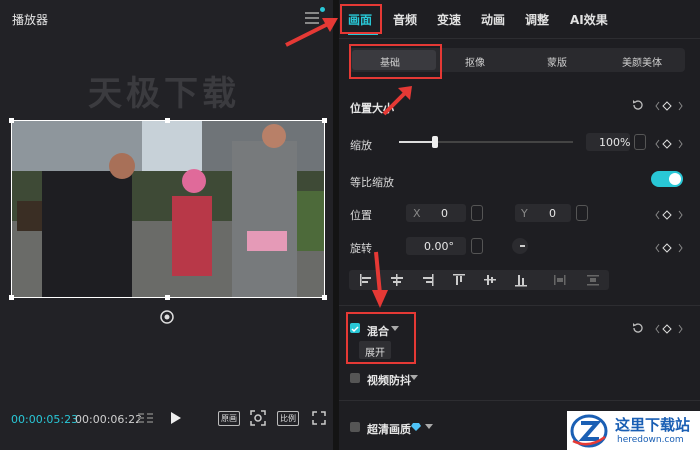  Describe the element at coordinates (444, 213) in the screenshot. I see `position-x-value: 0` at that location.